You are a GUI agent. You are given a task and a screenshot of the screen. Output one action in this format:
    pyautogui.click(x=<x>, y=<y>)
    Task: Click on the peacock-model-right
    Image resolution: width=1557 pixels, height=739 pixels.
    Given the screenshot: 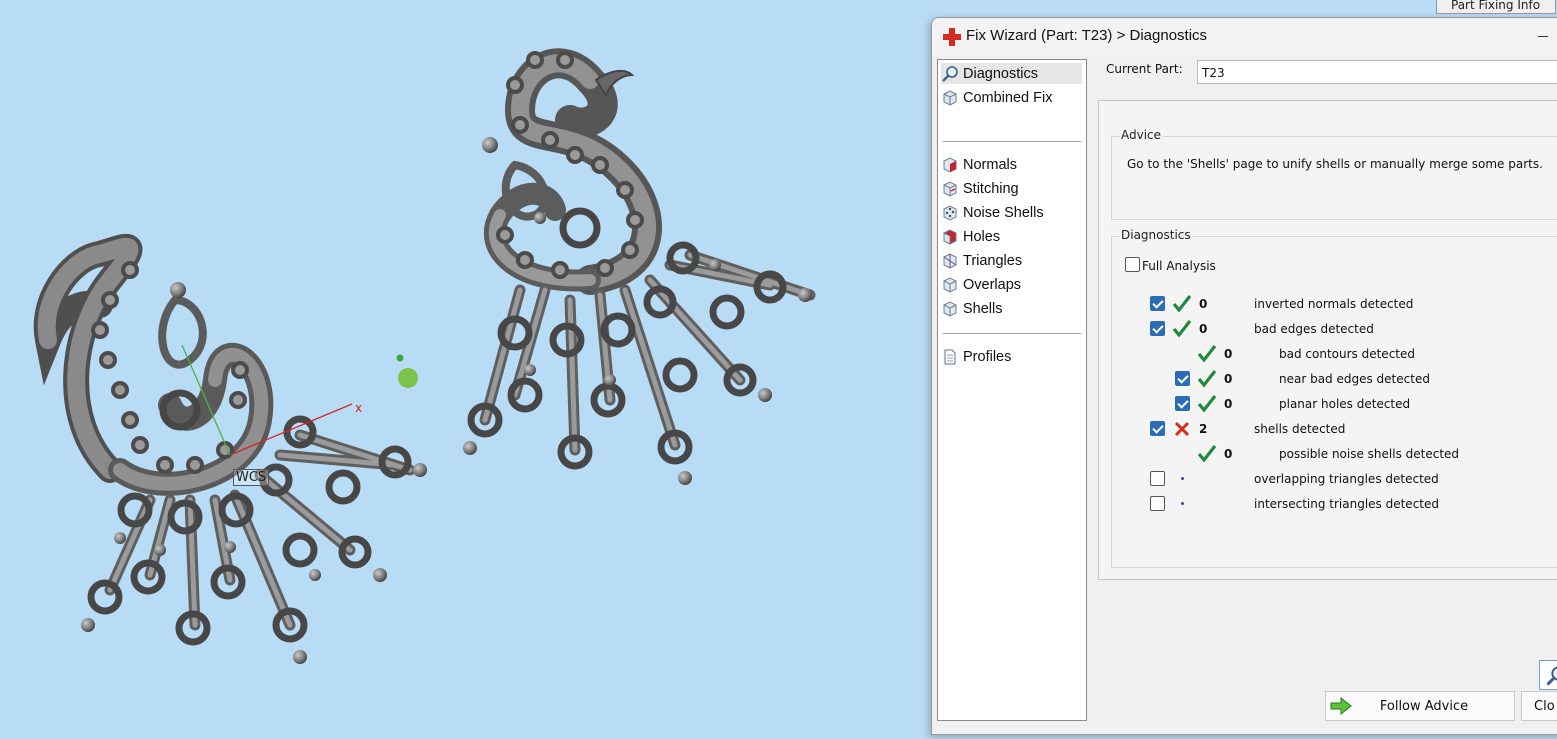 What is the action you would take?
    pyautogui.click(x=639, y=266)
    